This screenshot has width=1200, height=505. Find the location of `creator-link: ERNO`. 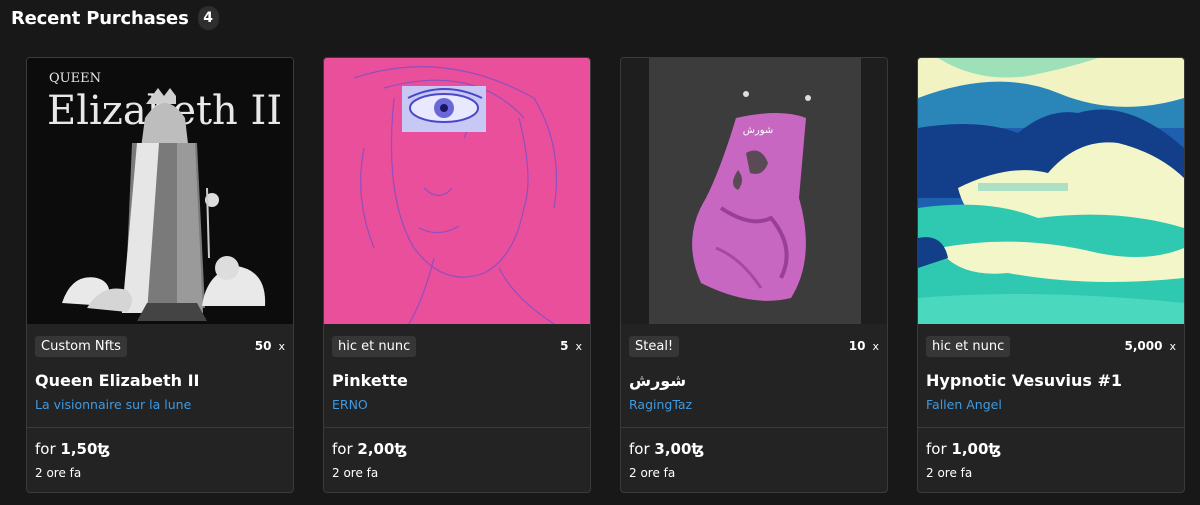

creator-link: ERNO is located at coordinates (350, 404).